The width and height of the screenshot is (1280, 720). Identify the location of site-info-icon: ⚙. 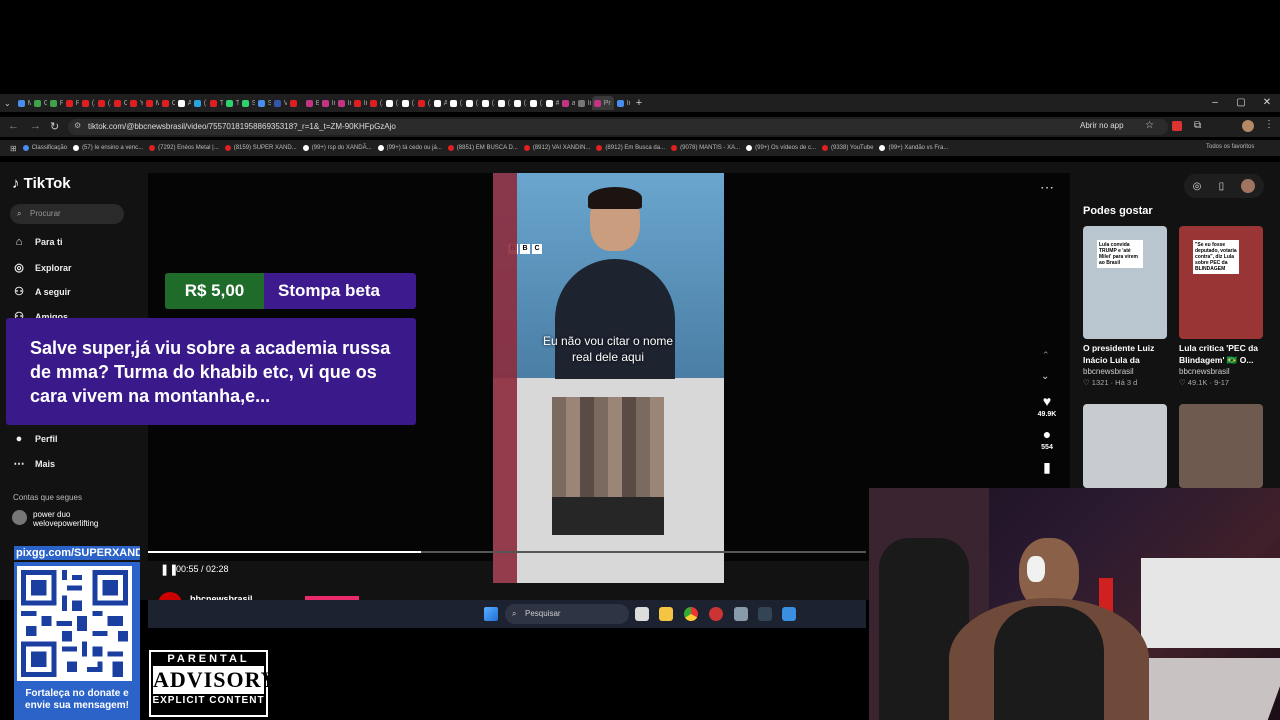
(77, 125).